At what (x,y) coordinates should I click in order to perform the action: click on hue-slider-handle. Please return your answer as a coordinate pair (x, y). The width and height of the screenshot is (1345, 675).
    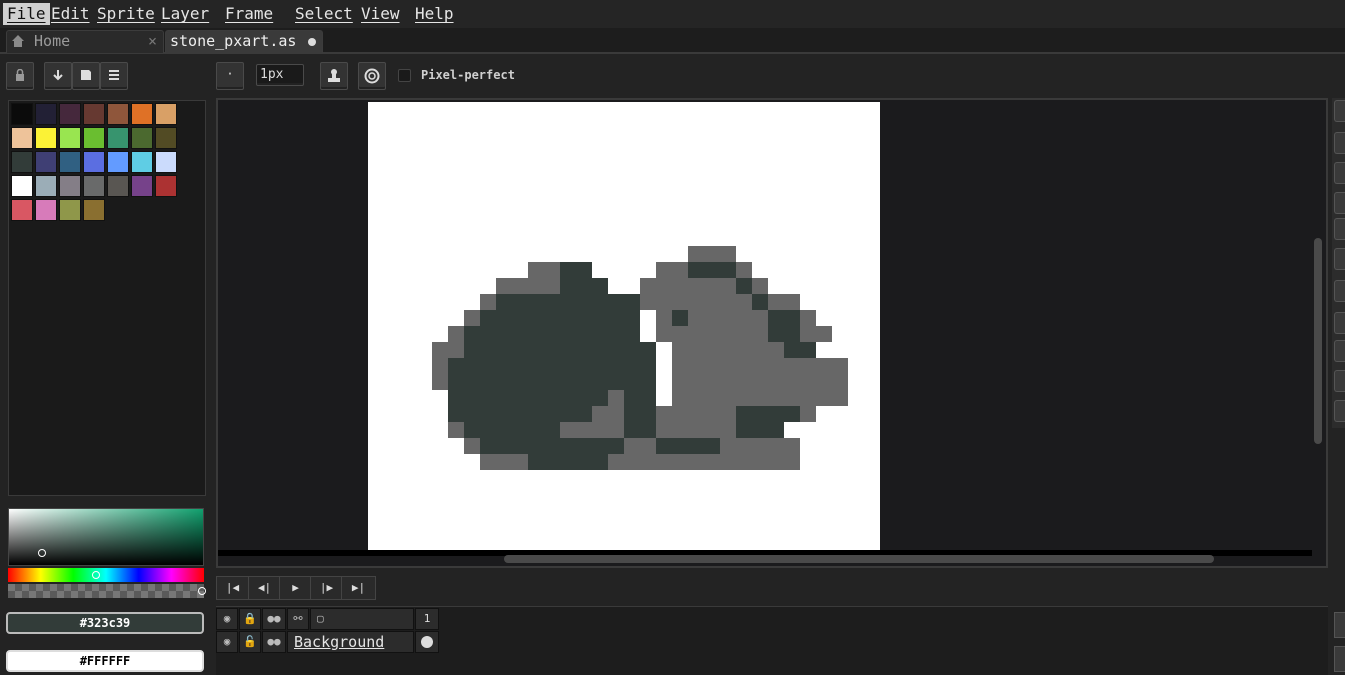
    Looking at the image, I should click on (96, 575).